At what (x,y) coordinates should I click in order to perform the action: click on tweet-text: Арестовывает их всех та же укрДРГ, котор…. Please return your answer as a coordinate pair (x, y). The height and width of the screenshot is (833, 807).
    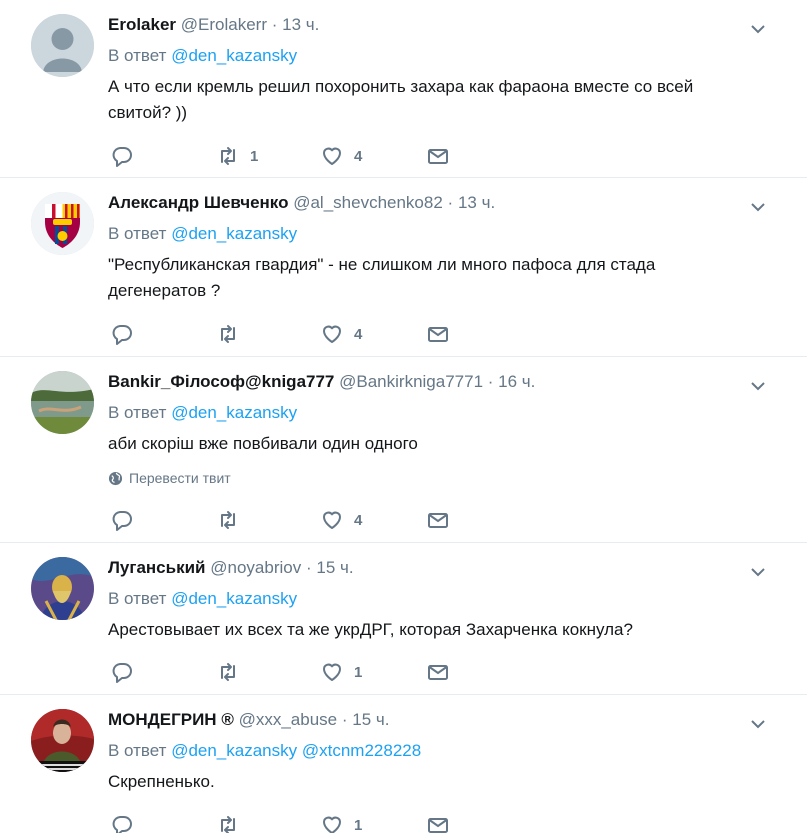
    Looking at the image, I should click on (370, 629).